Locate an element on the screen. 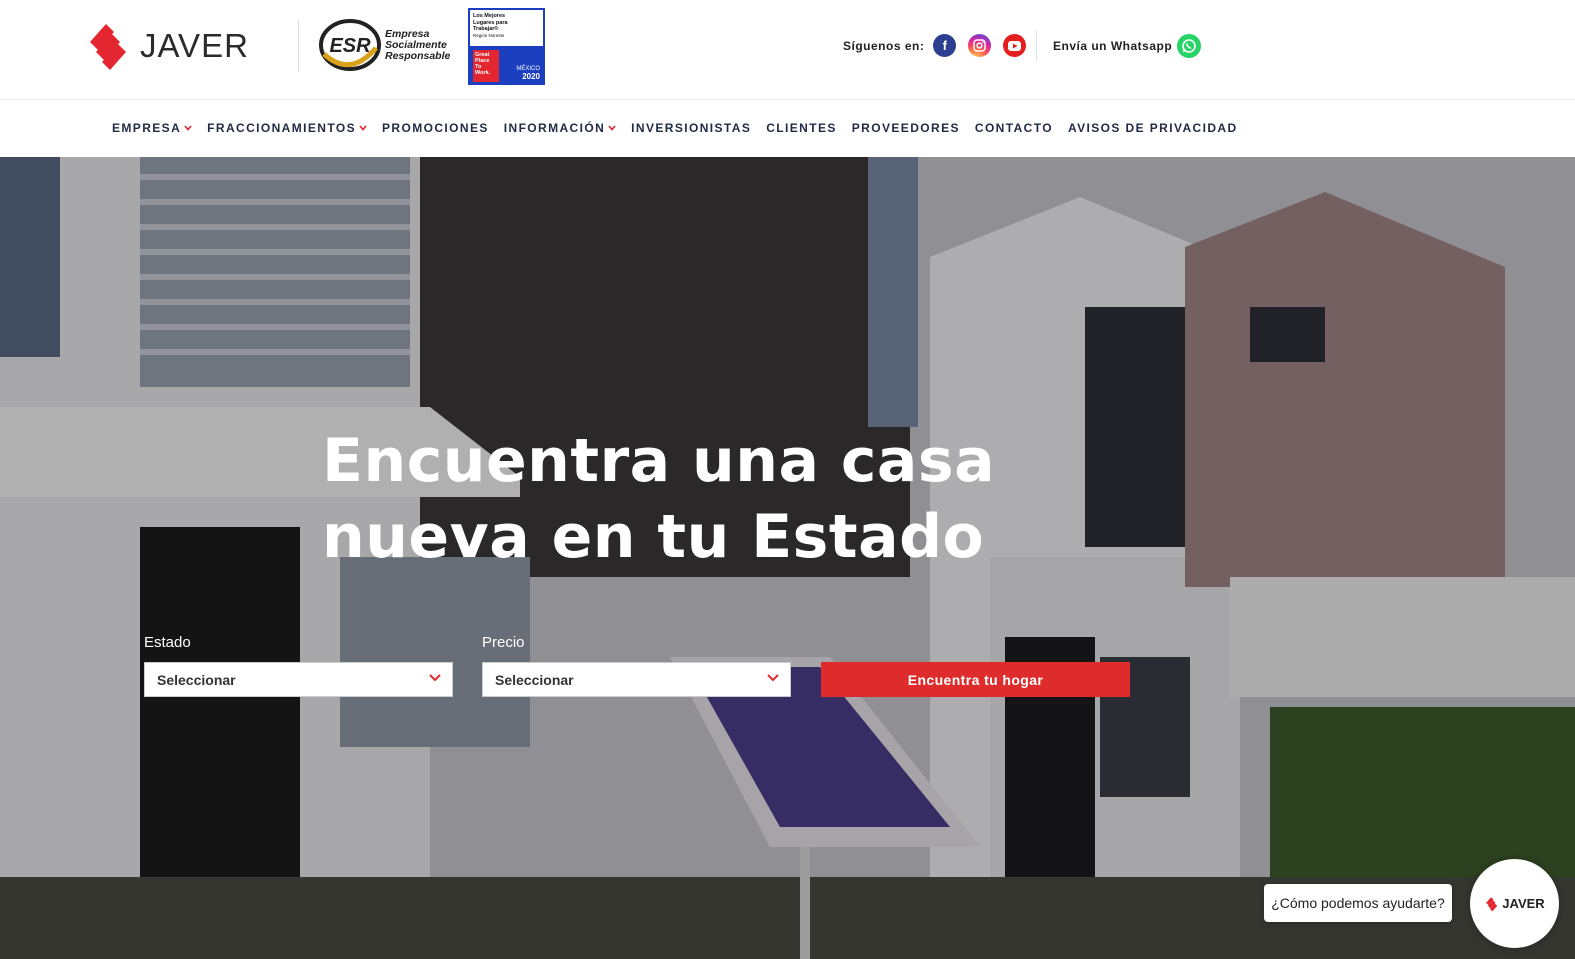 This screenshot has height=959, width=1575. javer-logo: JAVER is located at coordinates (166, 46).